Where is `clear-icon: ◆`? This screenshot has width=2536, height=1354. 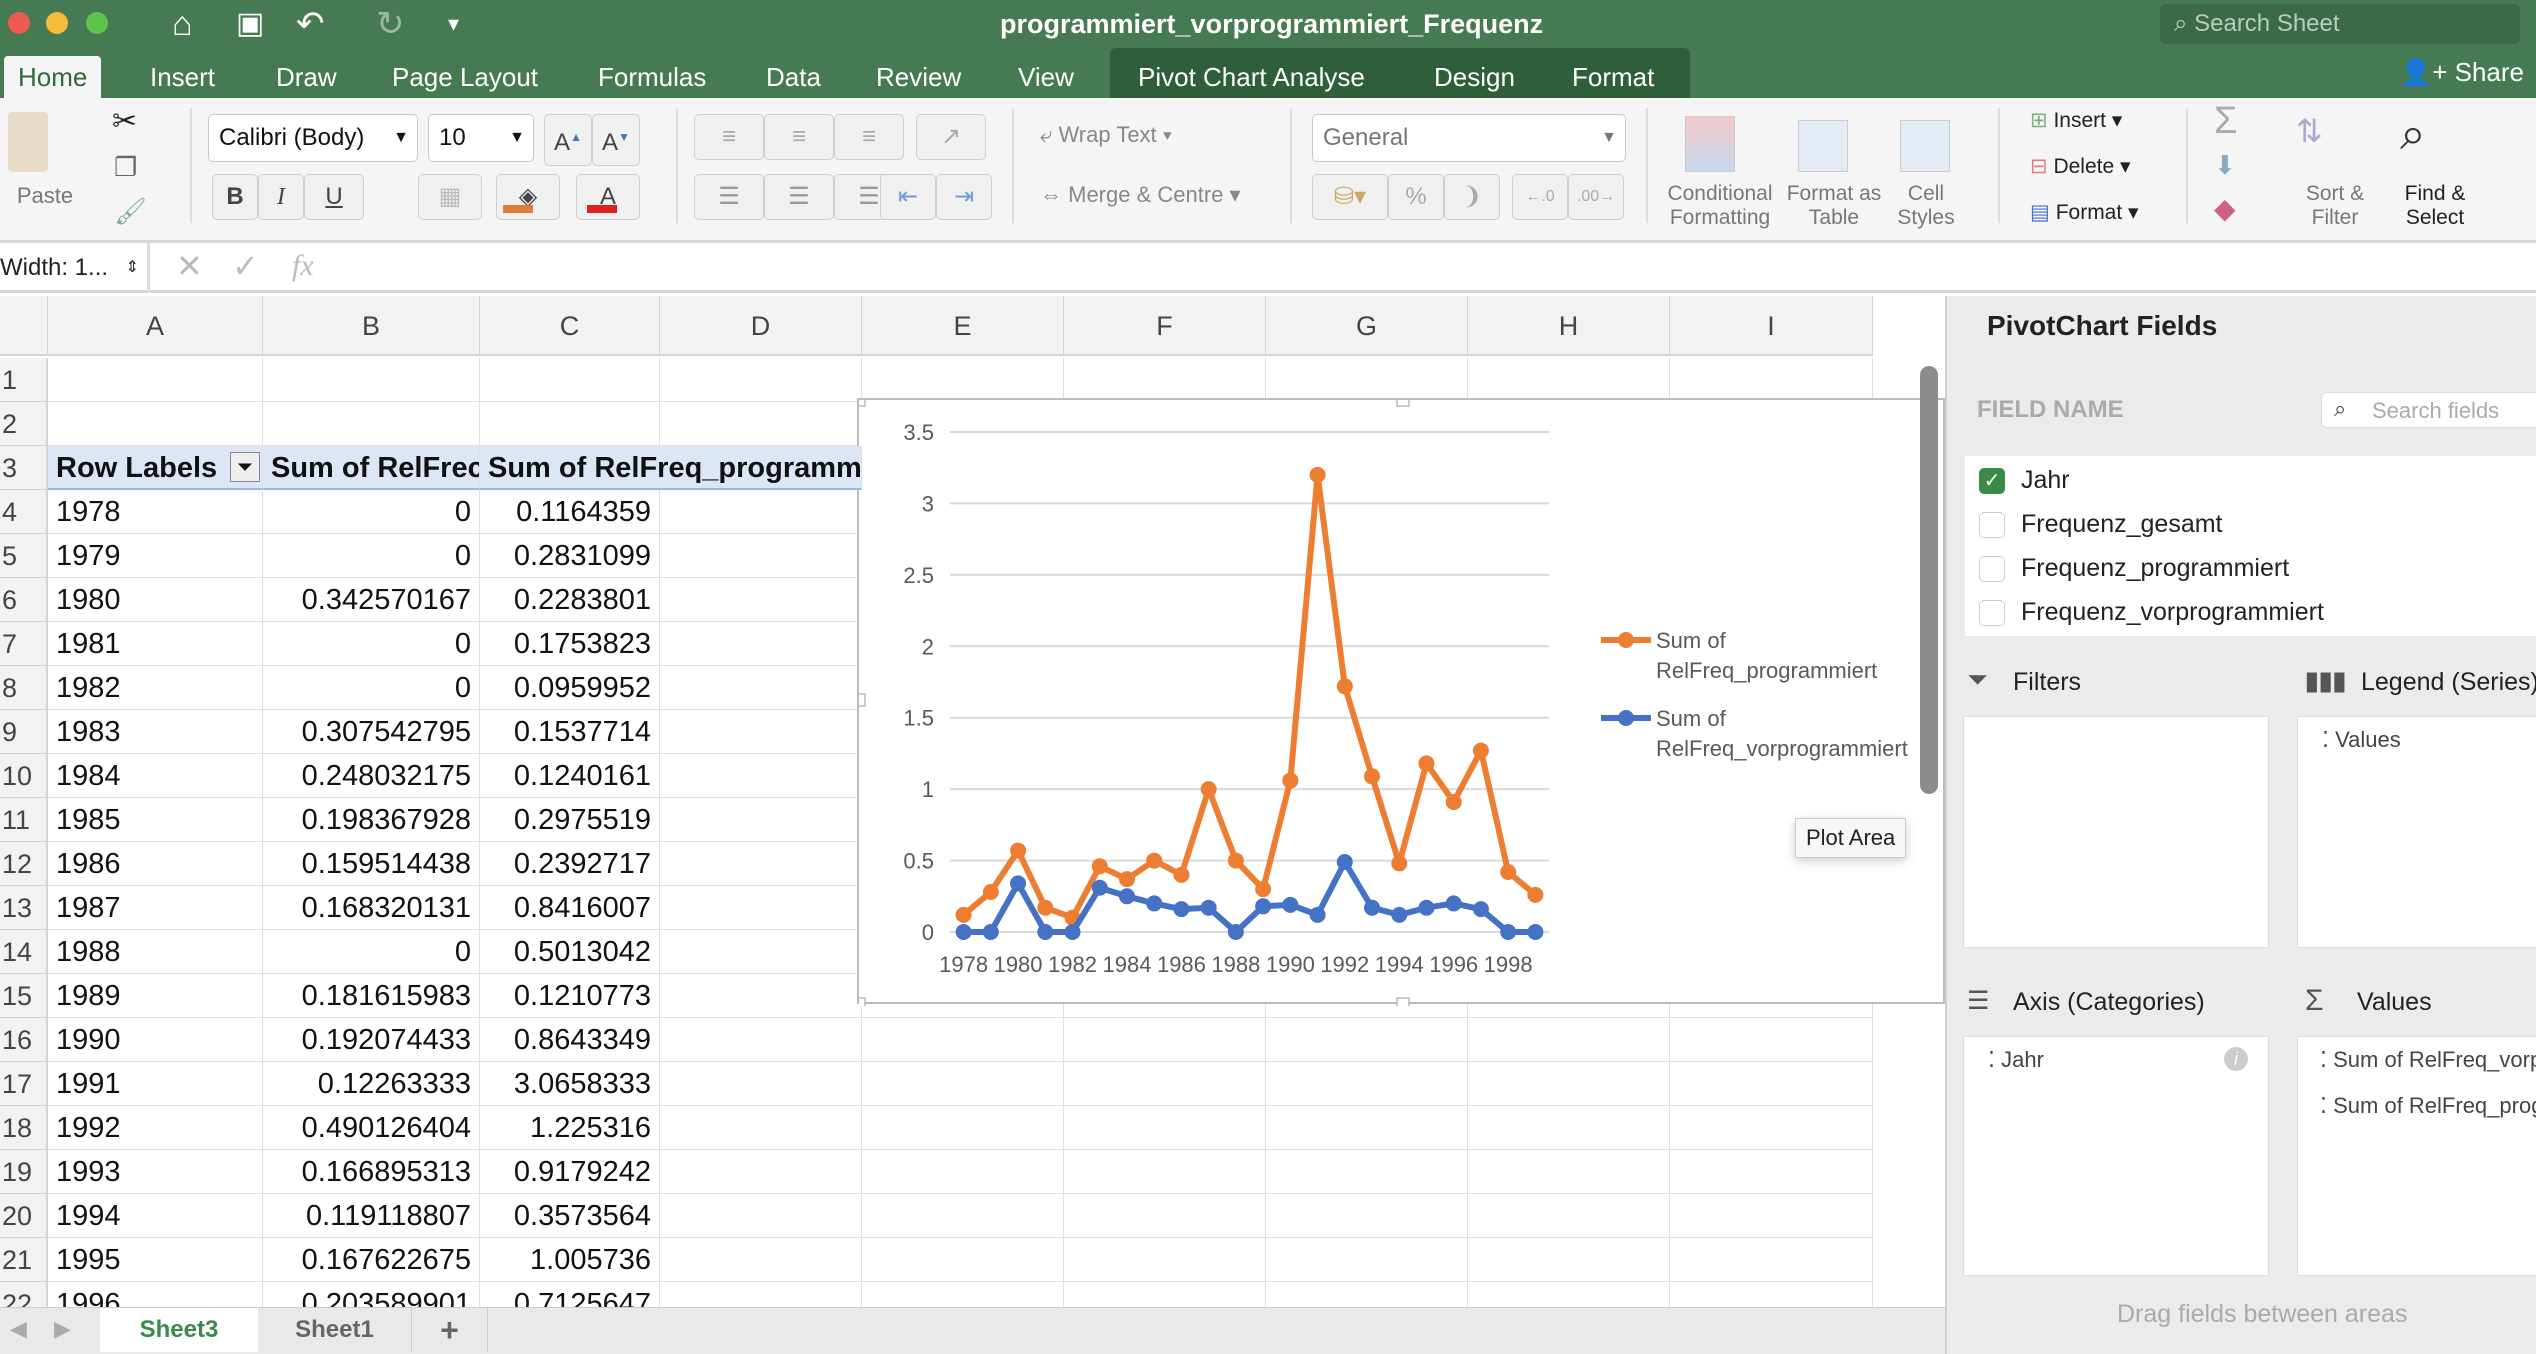 clear-icon: ◆ is located at coordinates (2225, 208).